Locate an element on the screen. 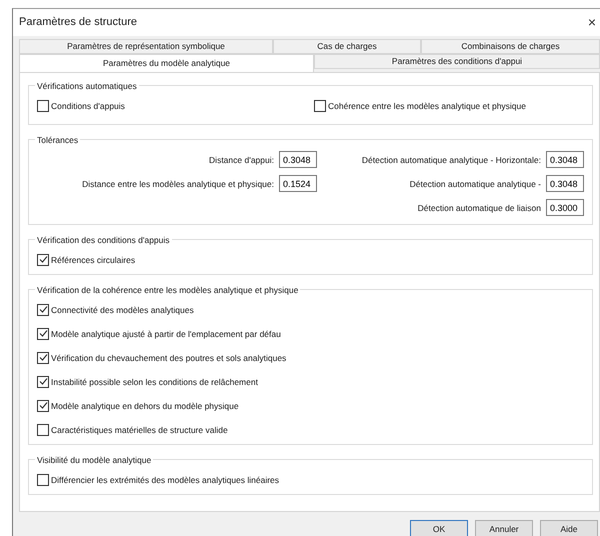 This screenshot has height=536, width=600. field-label: Détection automatique analytique - Horizontale: is located at coordinates (451, 159).